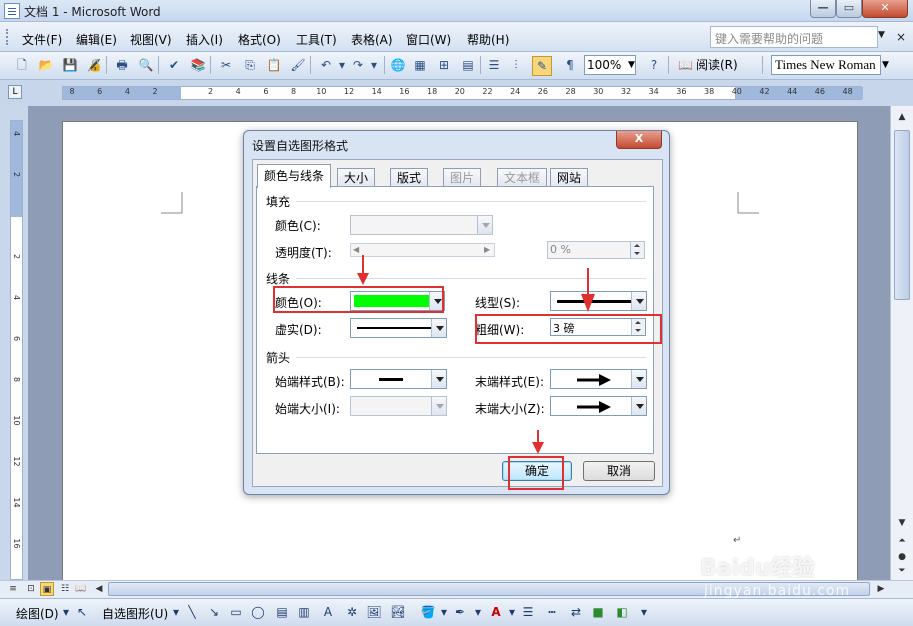 The image size is (913, 626). Describe the element at coordinates (478, 612) in the screenshot. I see `line-color-dropdown-icon: ▾` at that location.